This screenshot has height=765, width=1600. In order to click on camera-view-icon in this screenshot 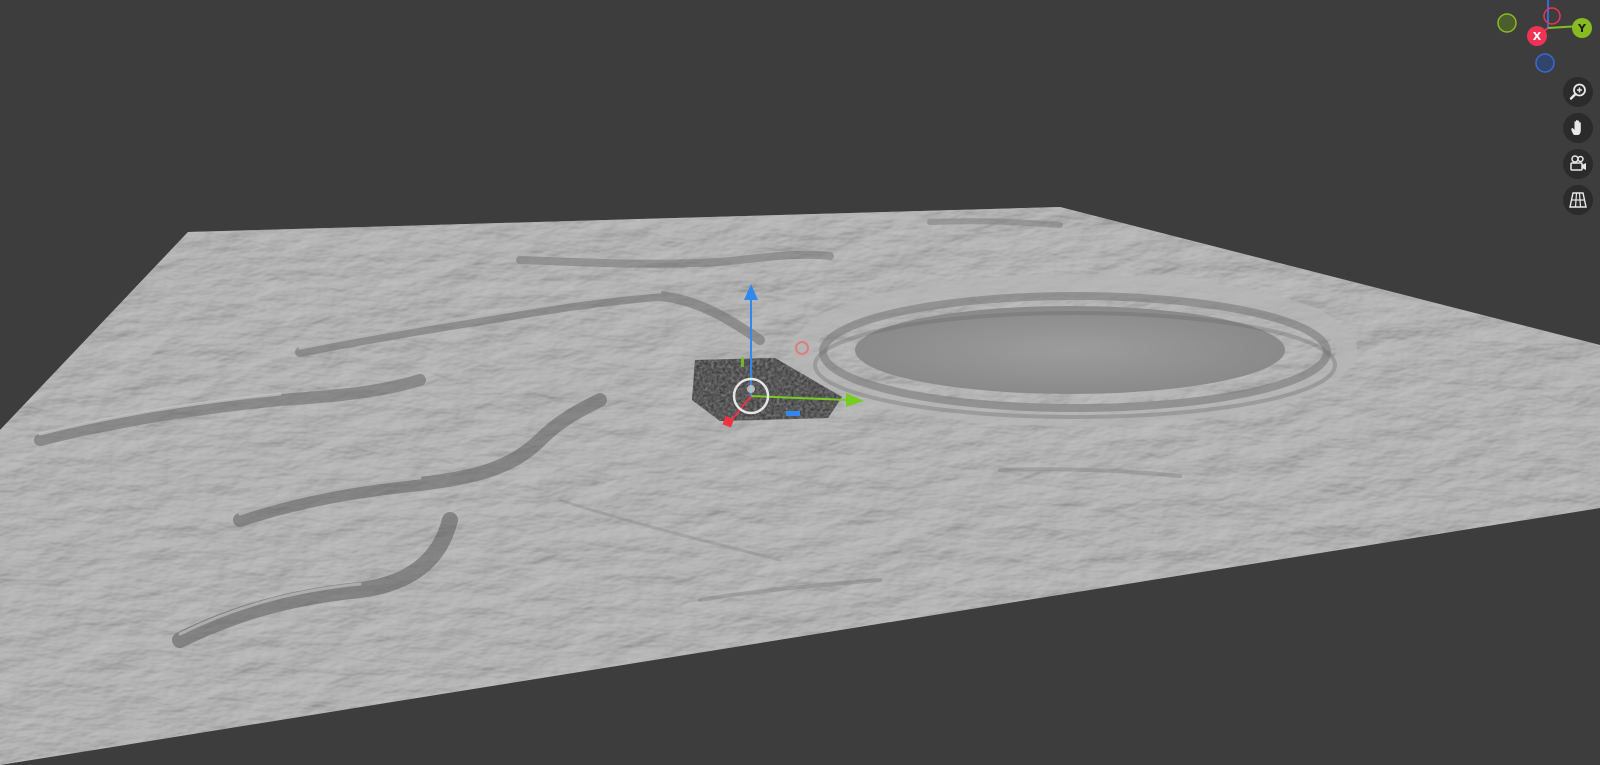, I will do `click(1578, 163)`.